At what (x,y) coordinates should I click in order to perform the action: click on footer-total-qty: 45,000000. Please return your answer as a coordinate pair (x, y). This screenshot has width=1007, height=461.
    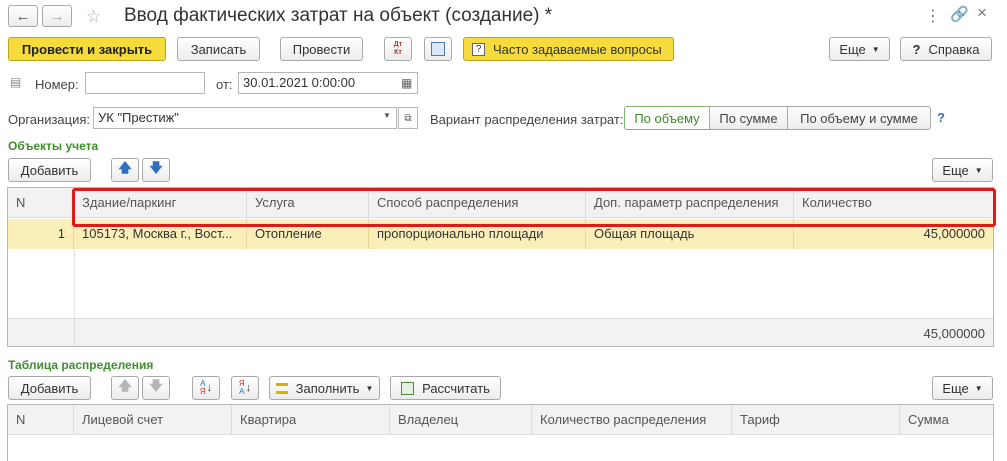
    Looking at the image, I should click on (954, 333).